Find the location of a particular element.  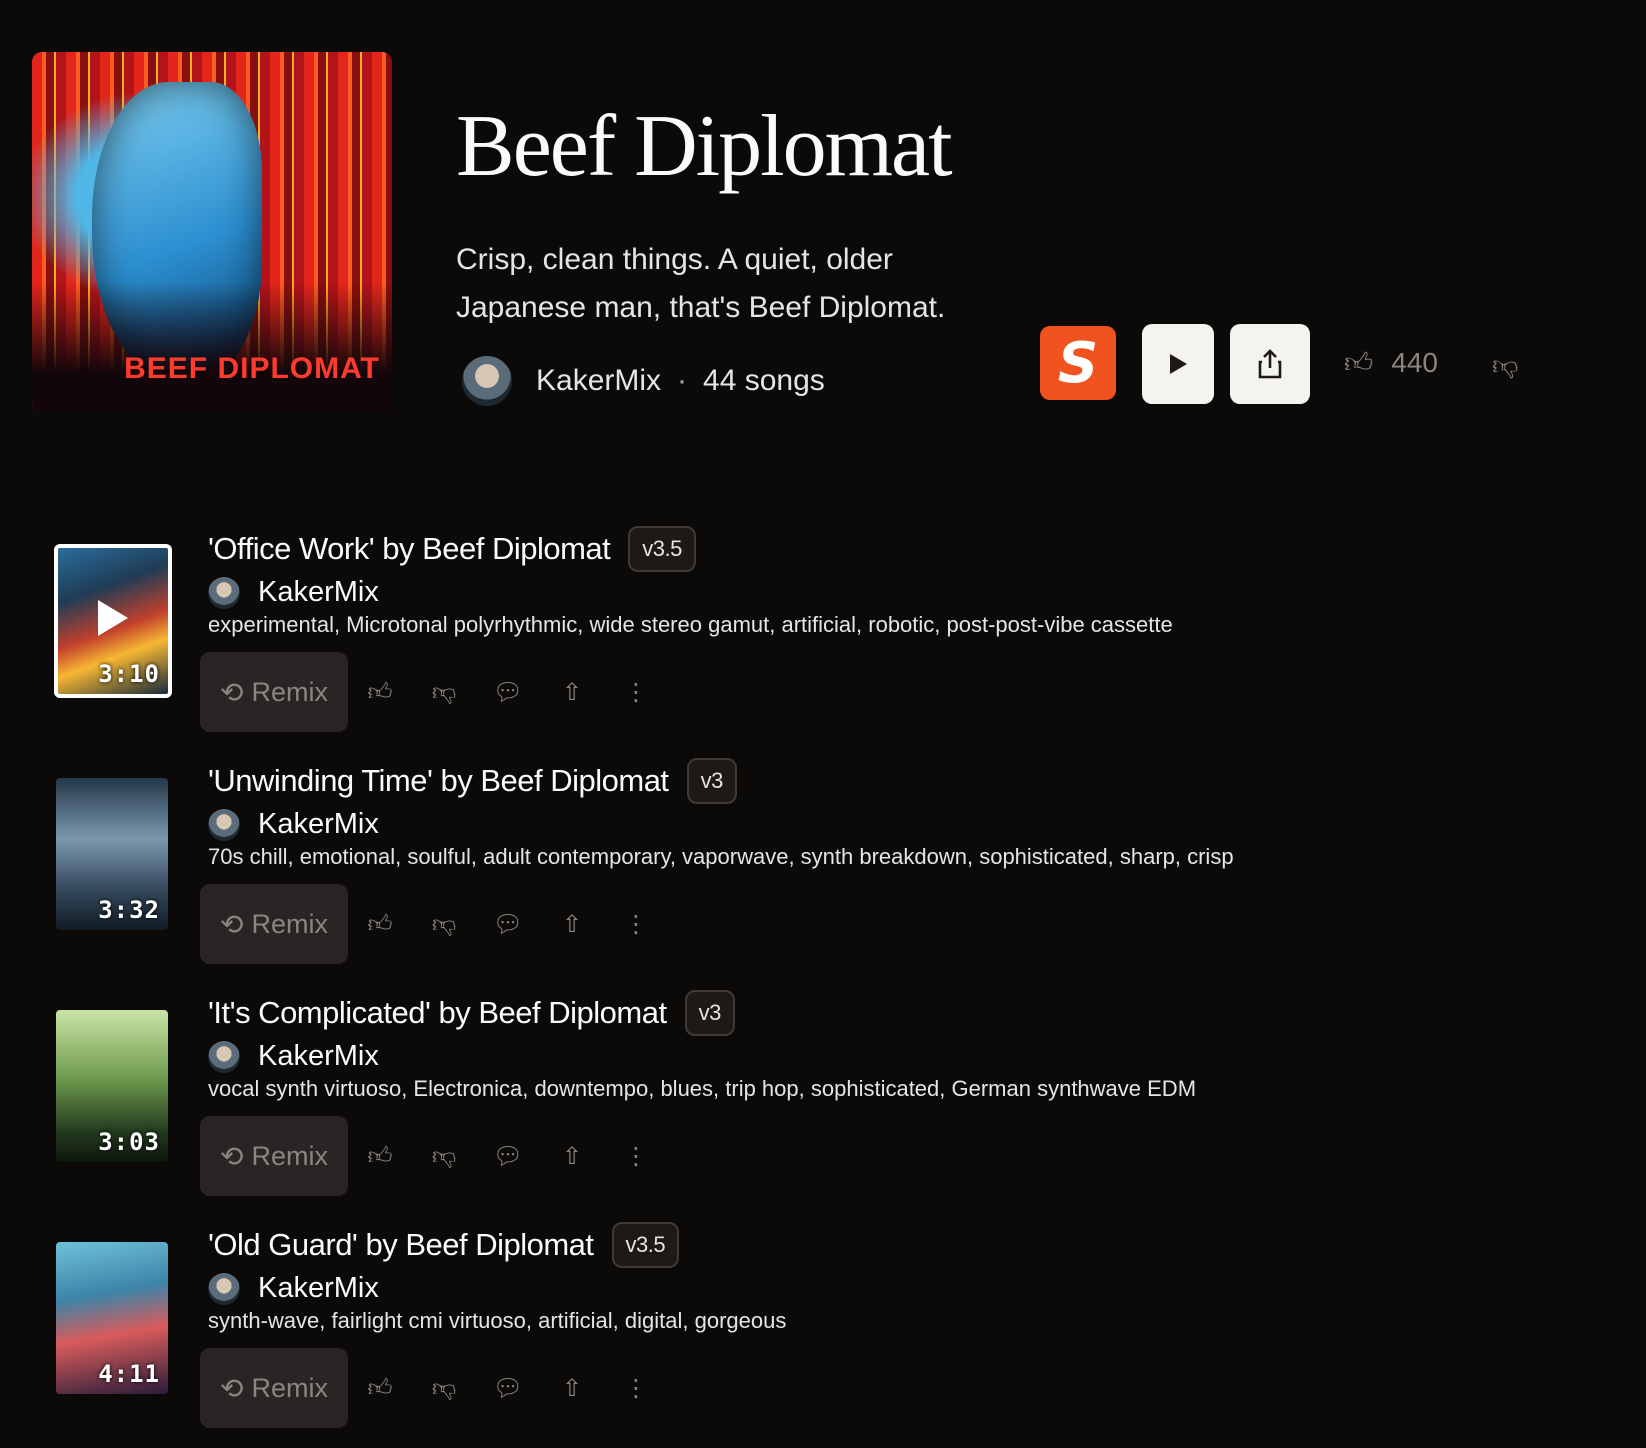

song-duration: 4:11 is located at coordinates (129, 1374).